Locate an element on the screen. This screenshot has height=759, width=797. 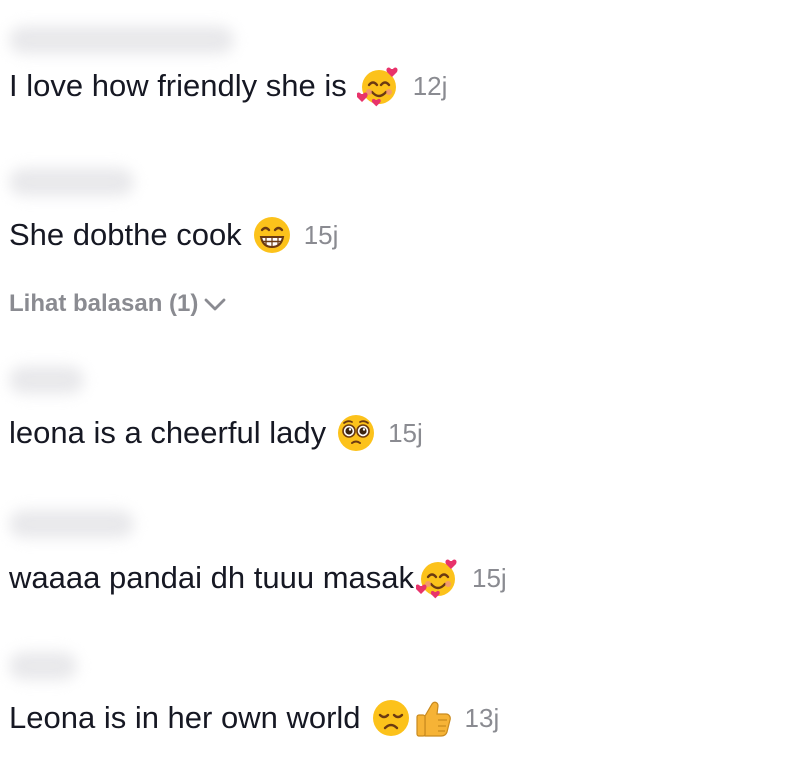
comment-time: 12j is located at coordinates (430, 86).